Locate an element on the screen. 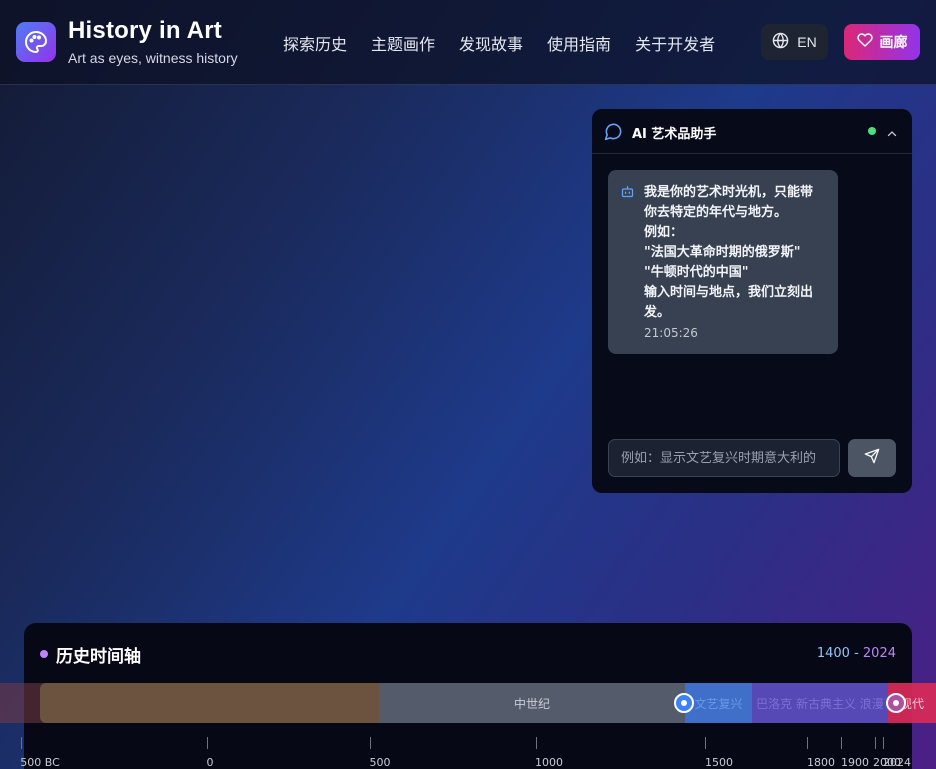 The image size is (936, 769). period-ancient is located at coordinates (209, 703).